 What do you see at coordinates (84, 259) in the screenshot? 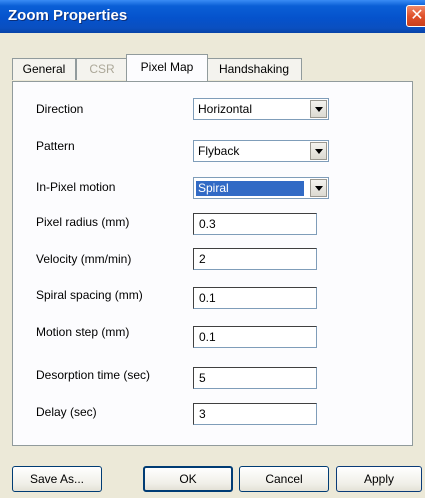
I see `velocity-label: Velocity (mm/min)` at bounding box center [84, 259].